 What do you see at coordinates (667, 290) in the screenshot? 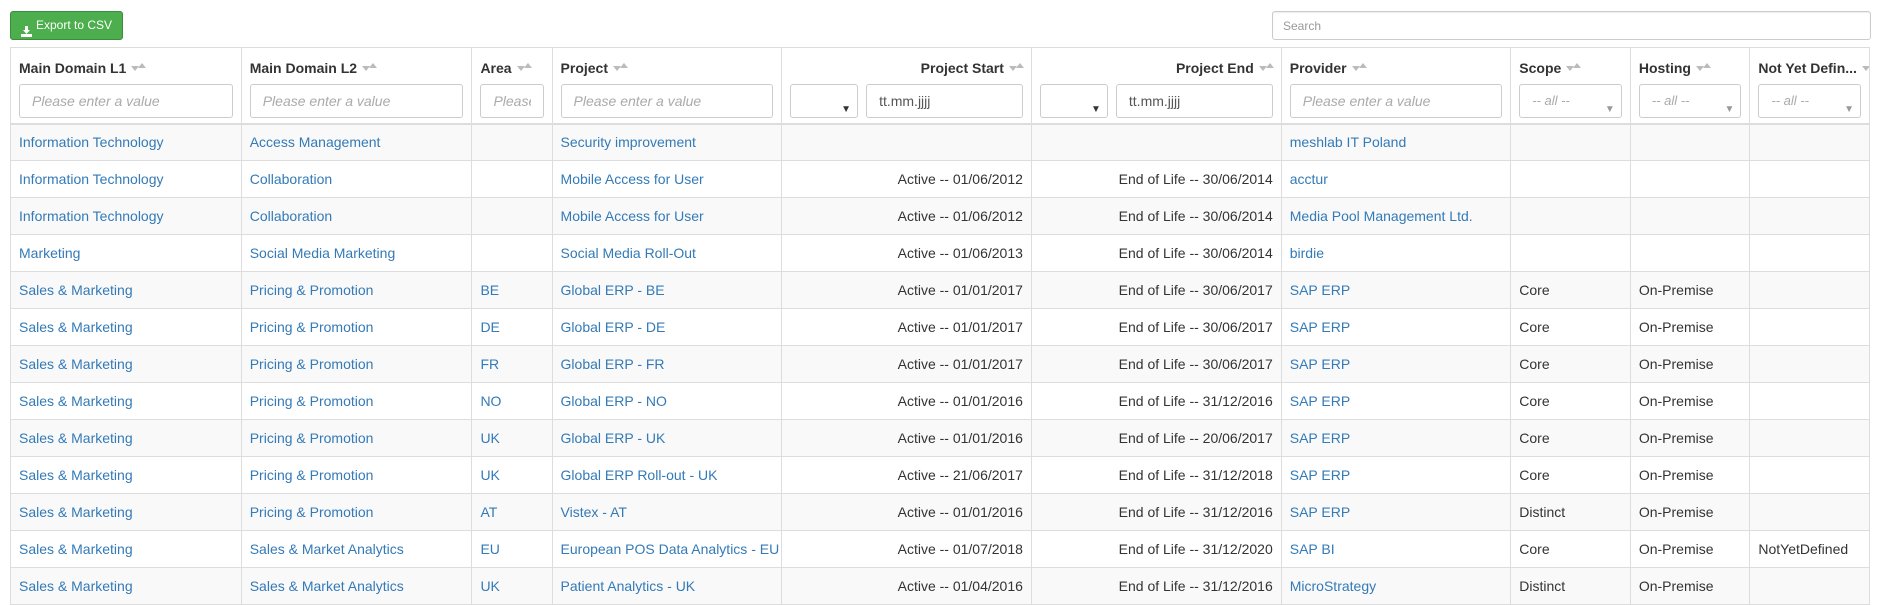
I see `cell-project: Global ERP - BE` at bounding box center [667, 290].